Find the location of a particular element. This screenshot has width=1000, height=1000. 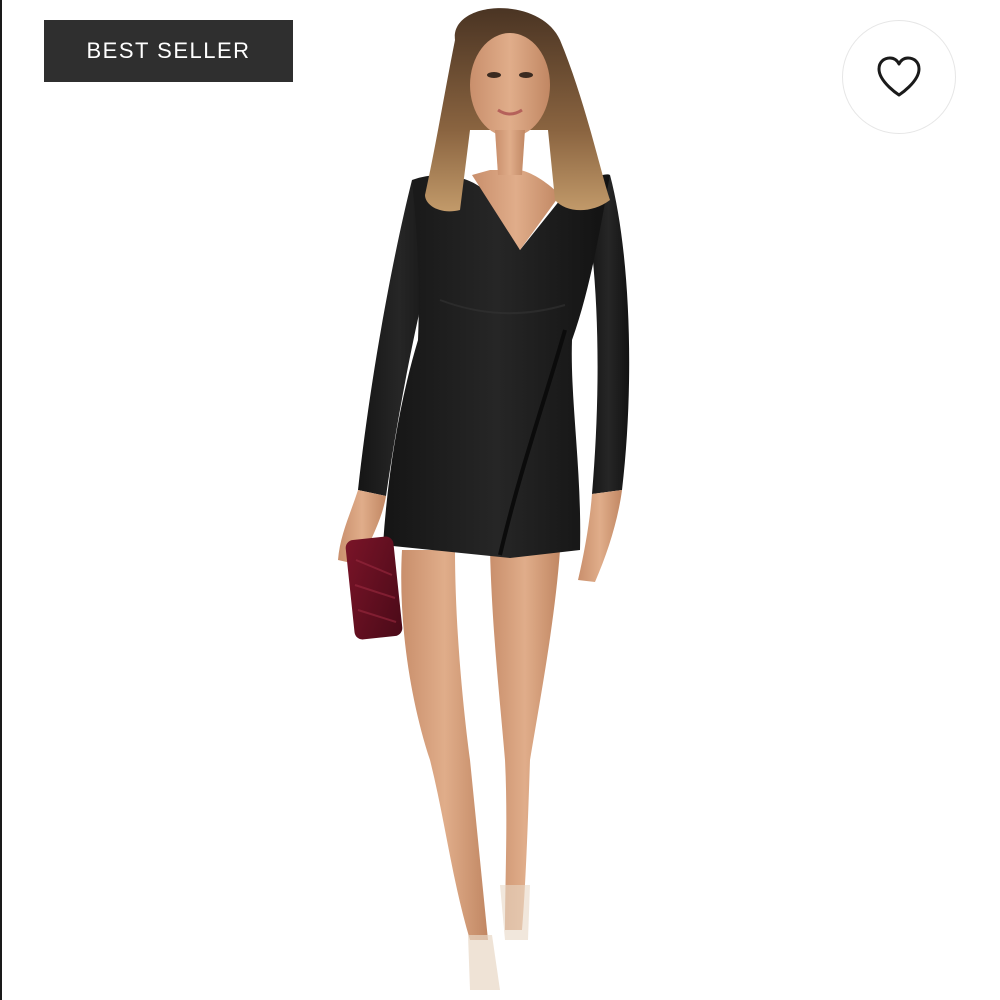

badge-label: BEST SELLER is located at coordinates (168, 50).